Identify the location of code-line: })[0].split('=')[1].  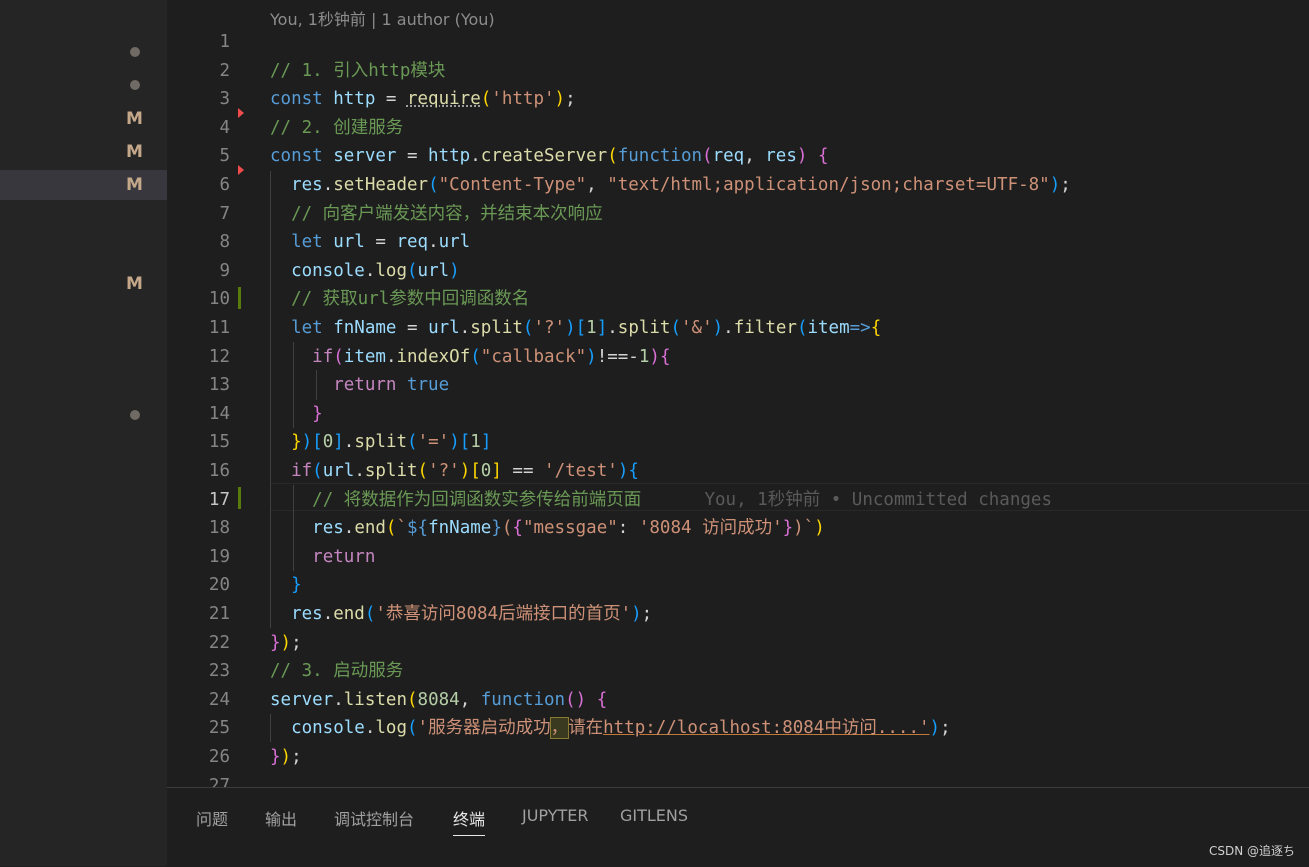
(380, 442).